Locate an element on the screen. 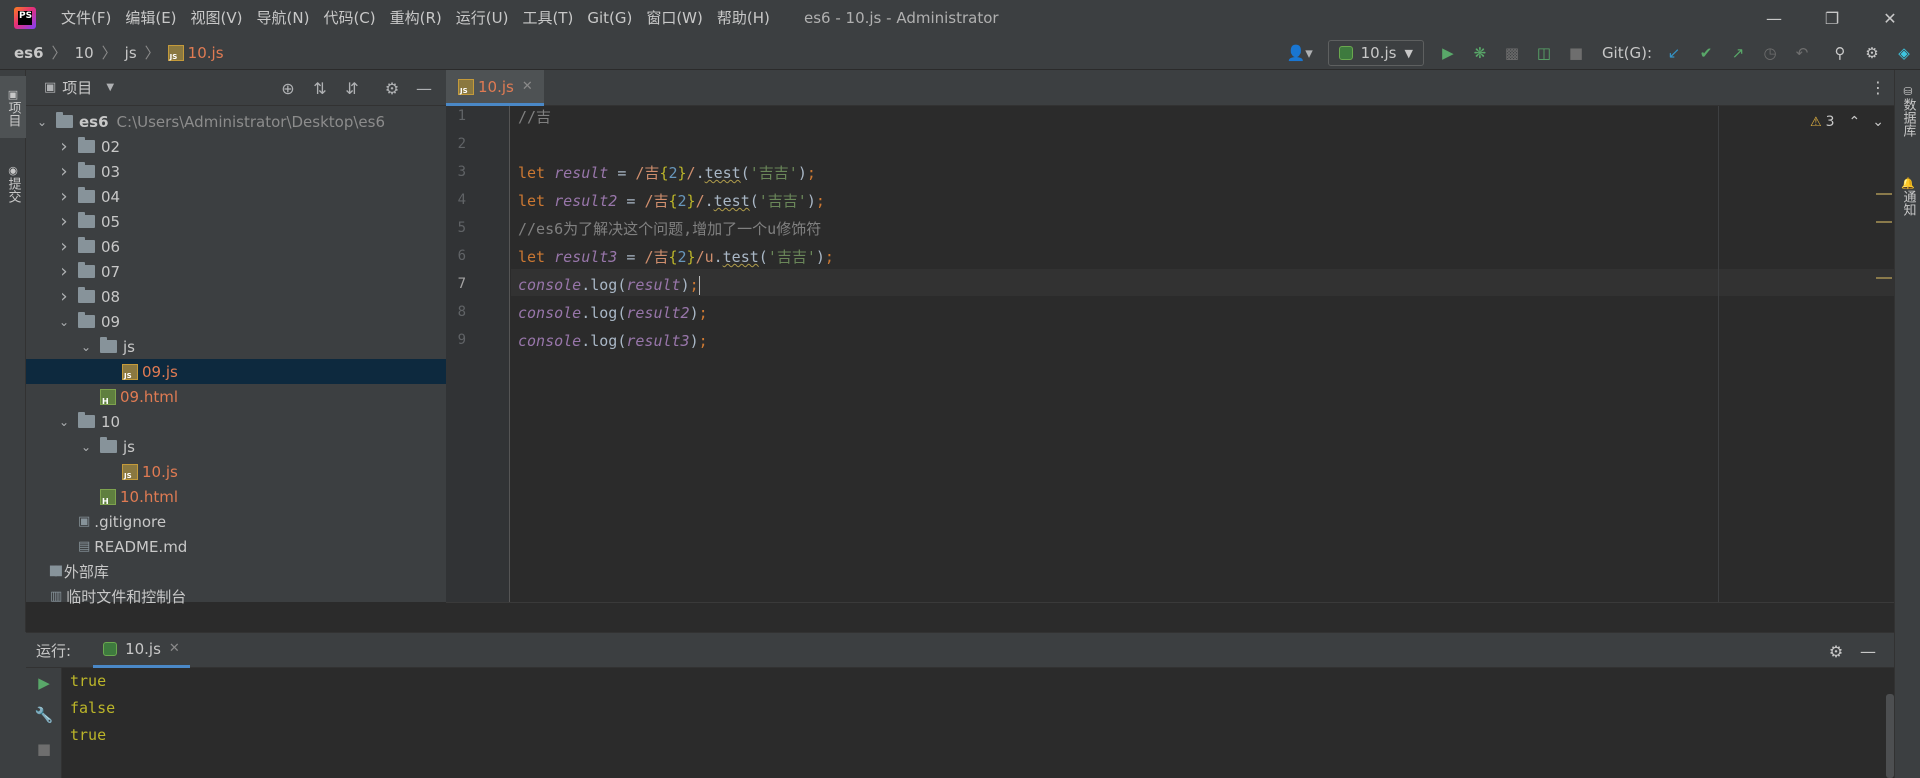 Image resolution: width=1920 pixels, height=778 pixels. git-rollback-button: ↶ is located at coordinates (1802, 53).